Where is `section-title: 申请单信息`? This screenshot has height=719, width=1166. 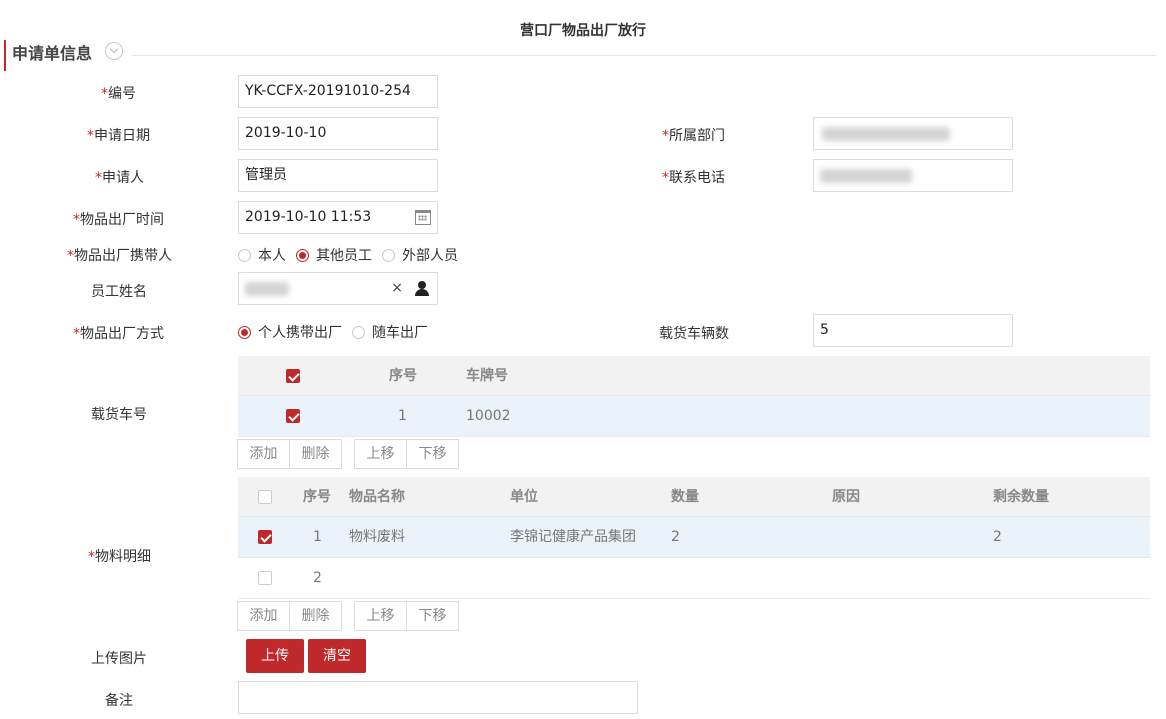 section-title: 申请单信息 is located at coordinates (52, 53).